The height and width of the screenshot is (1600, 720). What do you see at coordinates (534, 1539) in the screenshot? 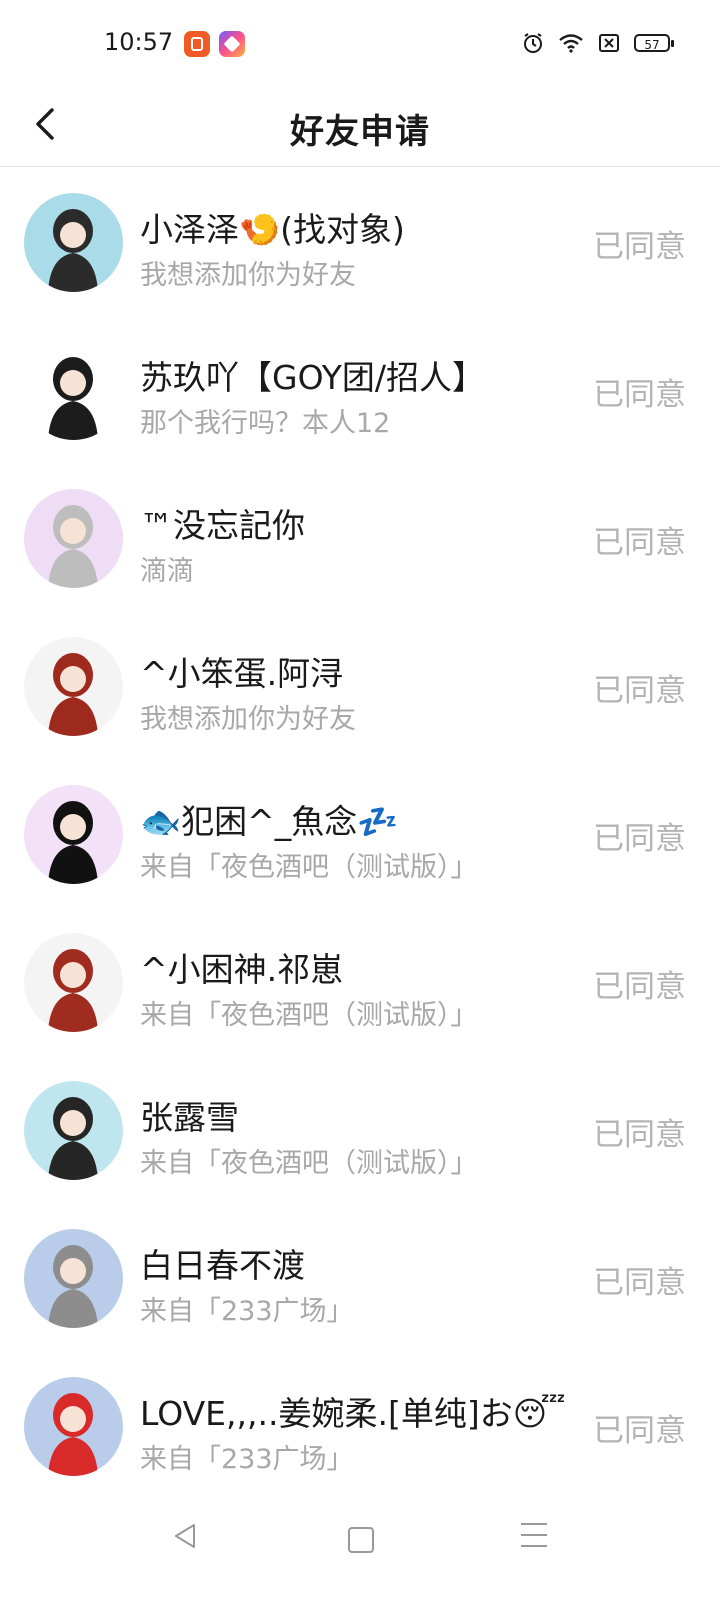
I see `nav-menu-icon` at bounding box center [534, 1539].